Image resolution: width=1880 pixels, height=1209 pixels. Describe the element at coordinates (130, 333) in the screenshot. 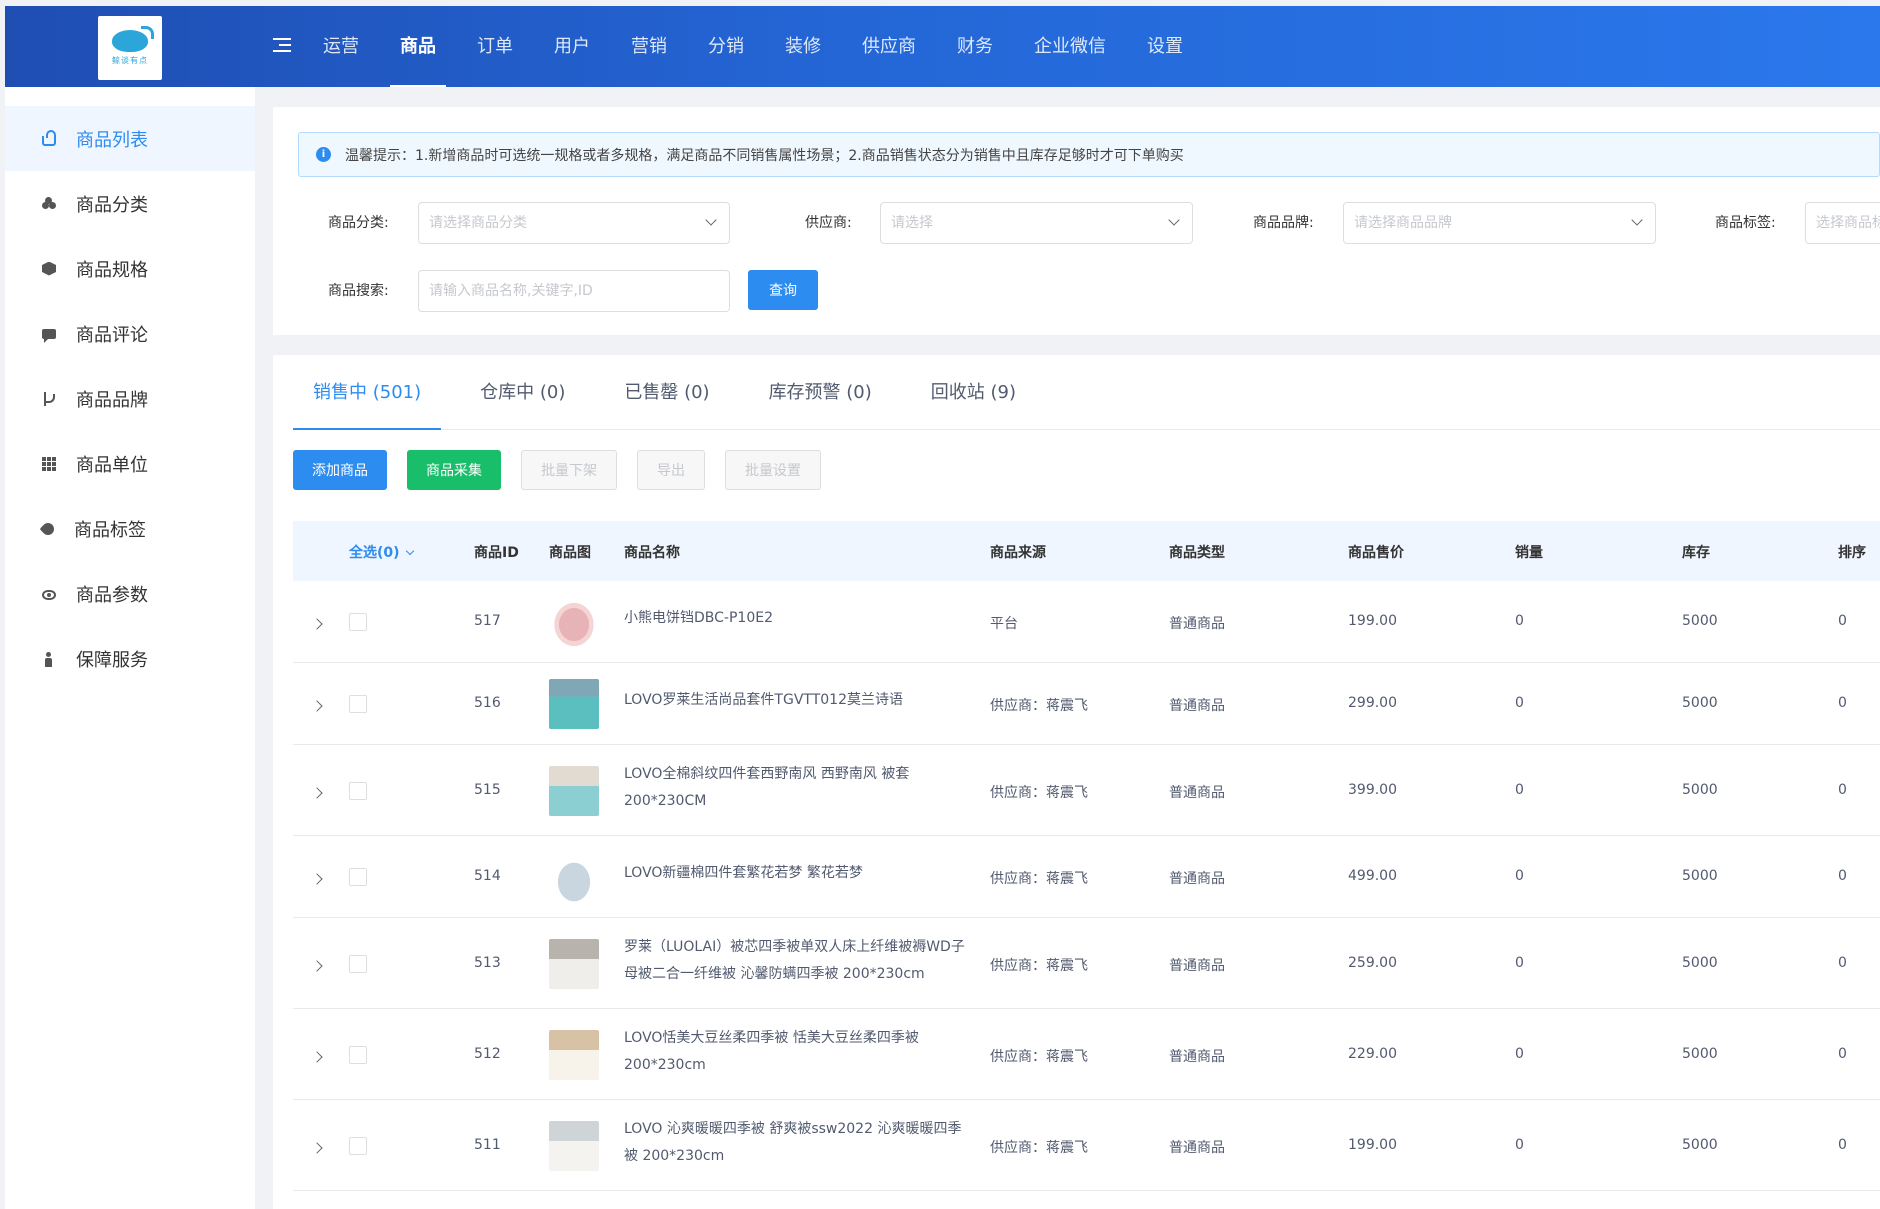

I see `sidebar-item-product-comments: 商品评论` at that location.